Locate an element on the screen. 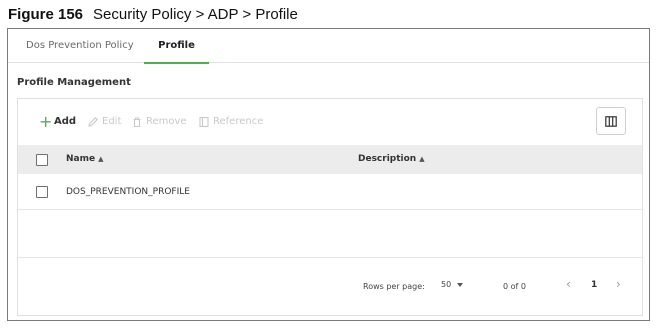 Image resolution: width=667 pixels, height=328 pixels. add-button: + Add is located at coordinates (57, 122).